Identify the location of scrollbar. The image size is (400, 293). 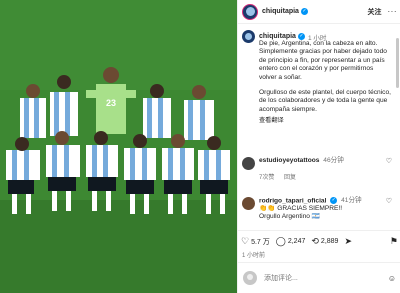
(397, 63).